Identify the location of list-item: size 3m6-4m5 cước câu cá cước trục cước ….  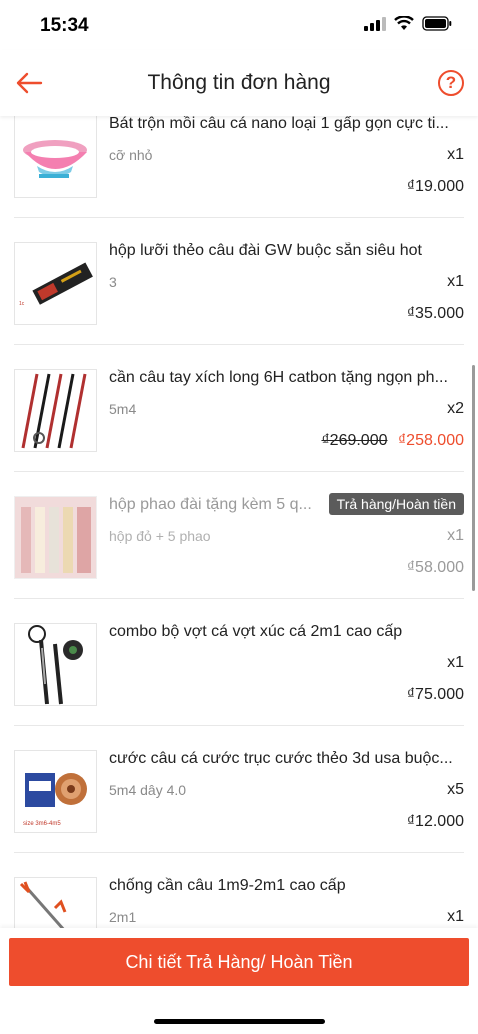
(239, 789).